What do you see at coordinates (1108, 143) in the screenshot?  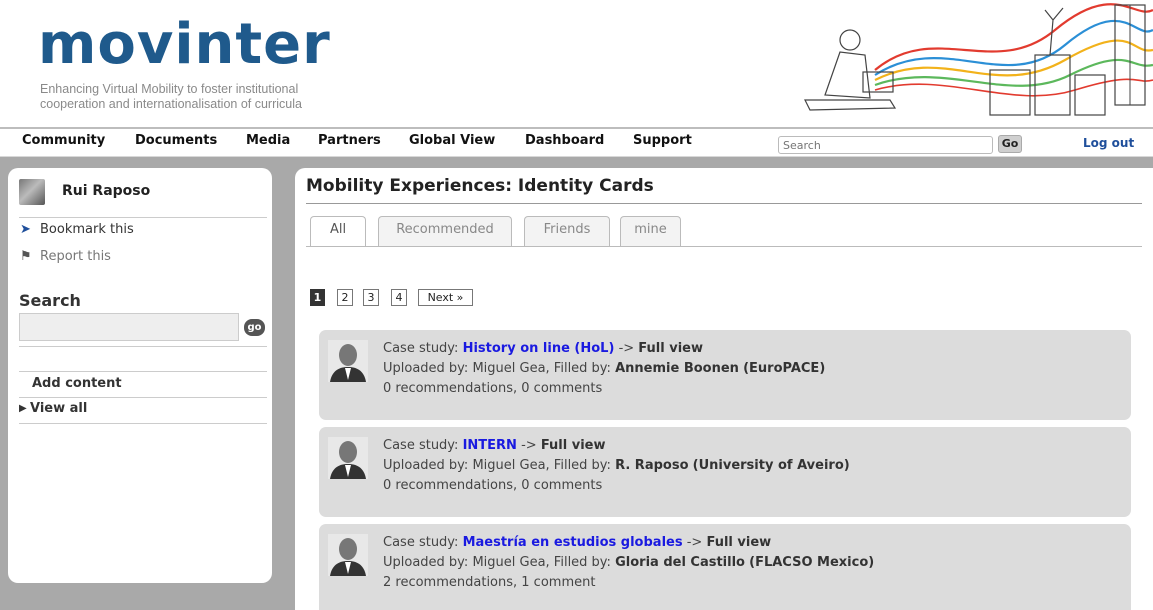 I see `logout-link: Log out` at bounding box center [1108, 143].